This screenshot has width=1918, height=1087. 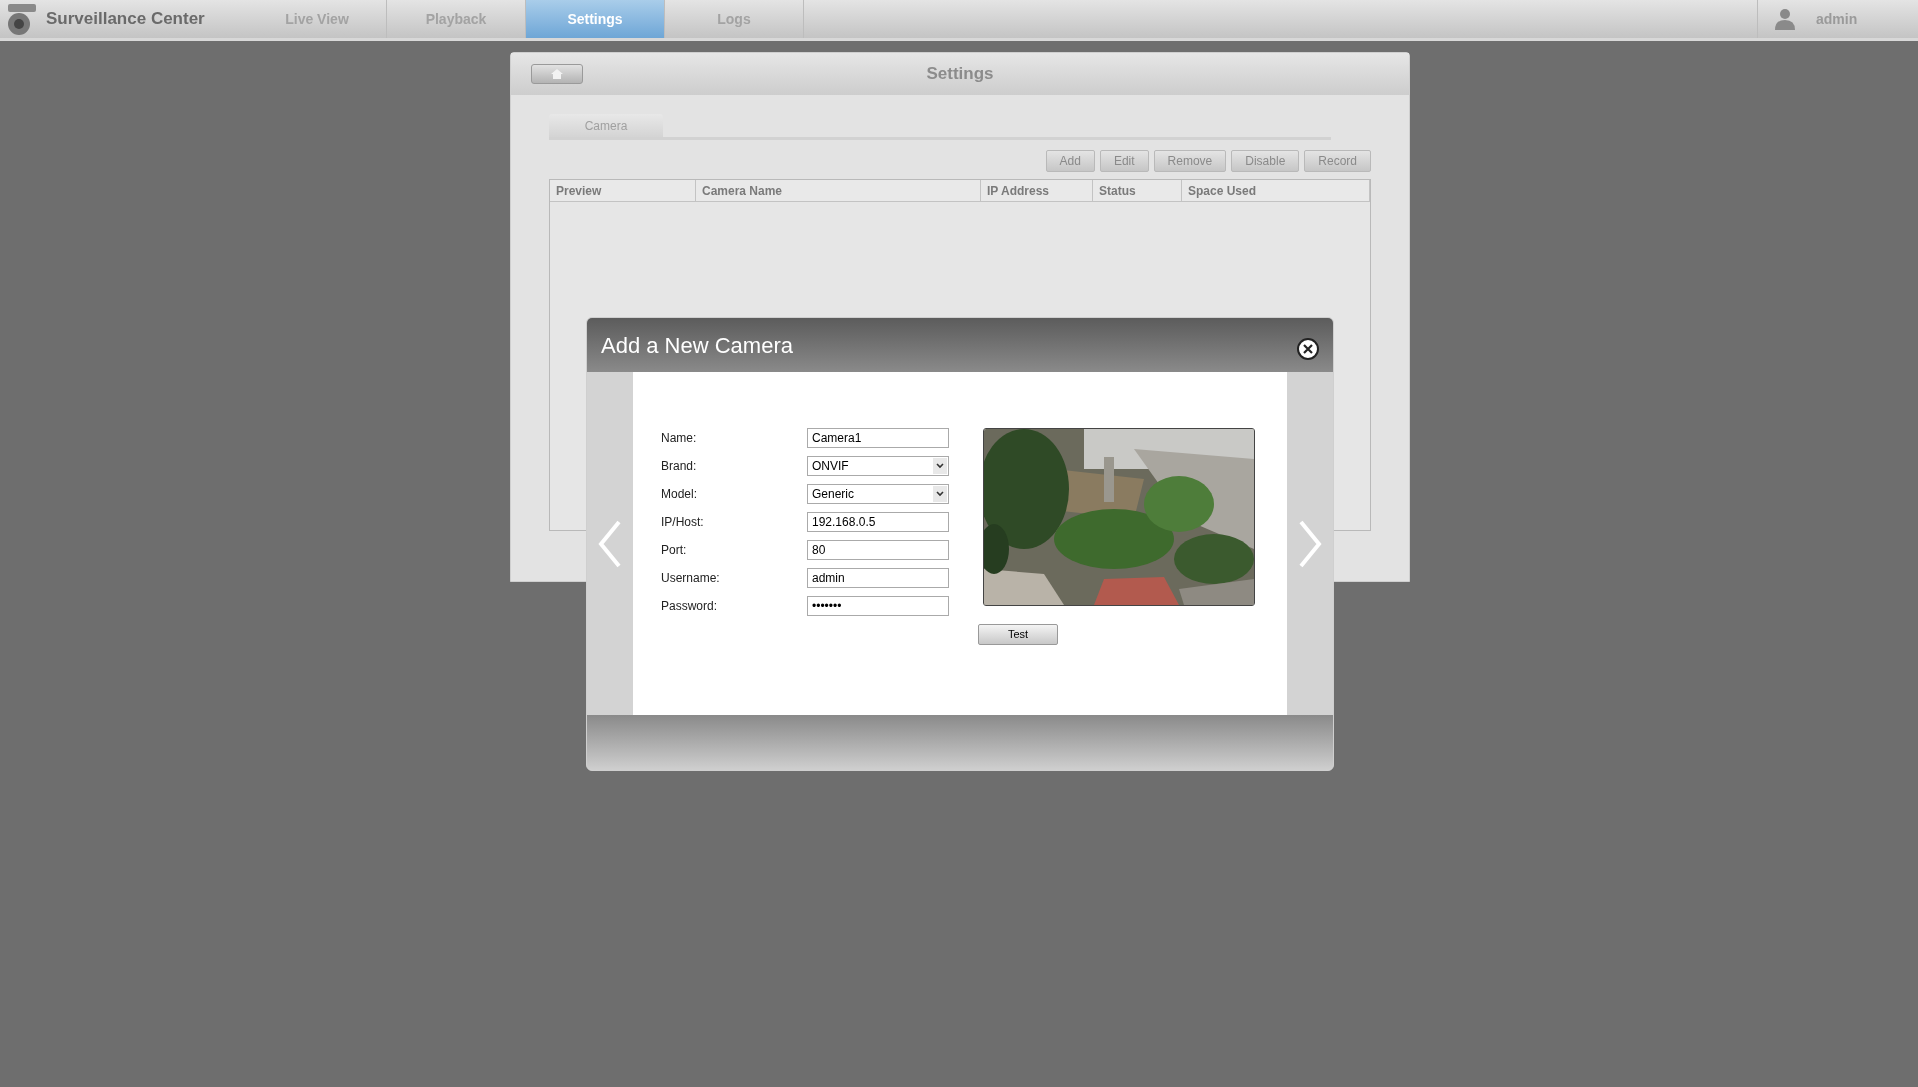 I want to click on toolbar-button: Remove, so click(x=1190, y=161).